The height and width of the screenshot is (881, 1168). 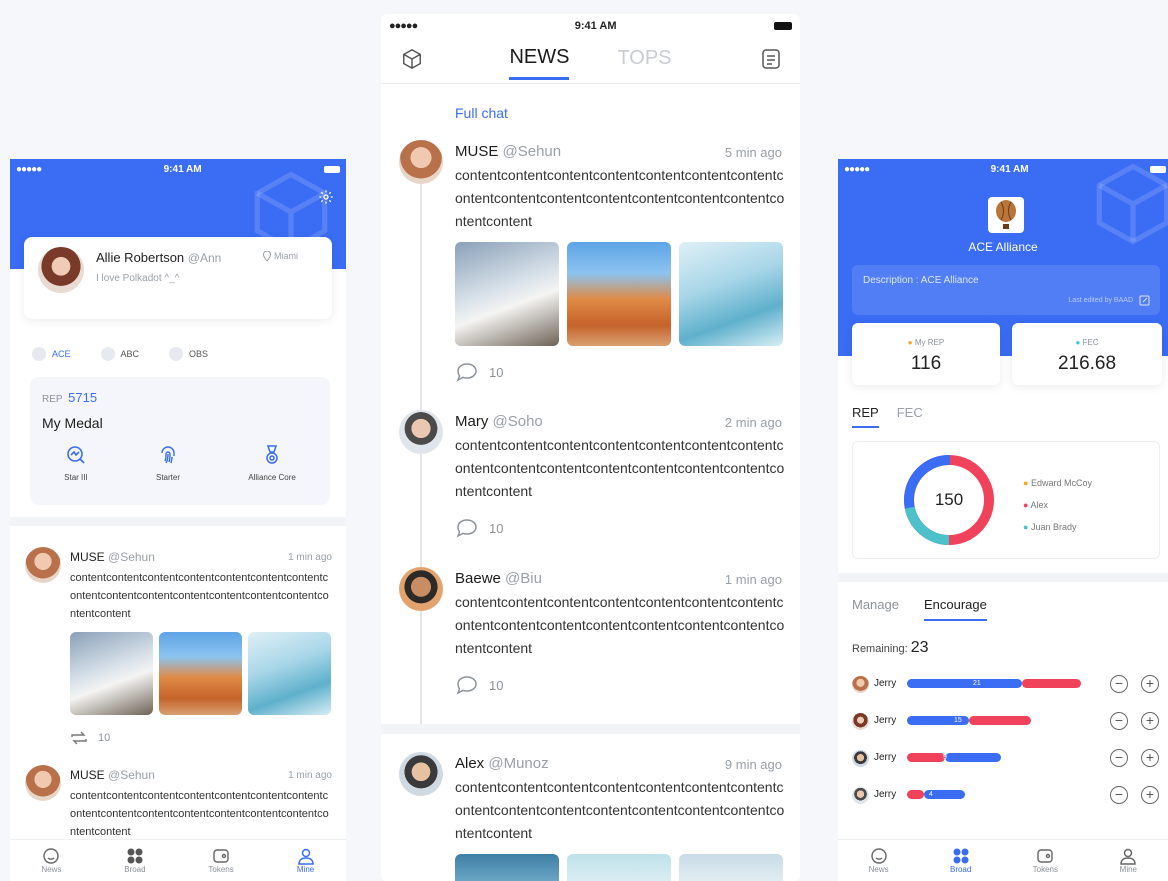 I want to click on post-handle: @Soho, so click(x=517, y=421).